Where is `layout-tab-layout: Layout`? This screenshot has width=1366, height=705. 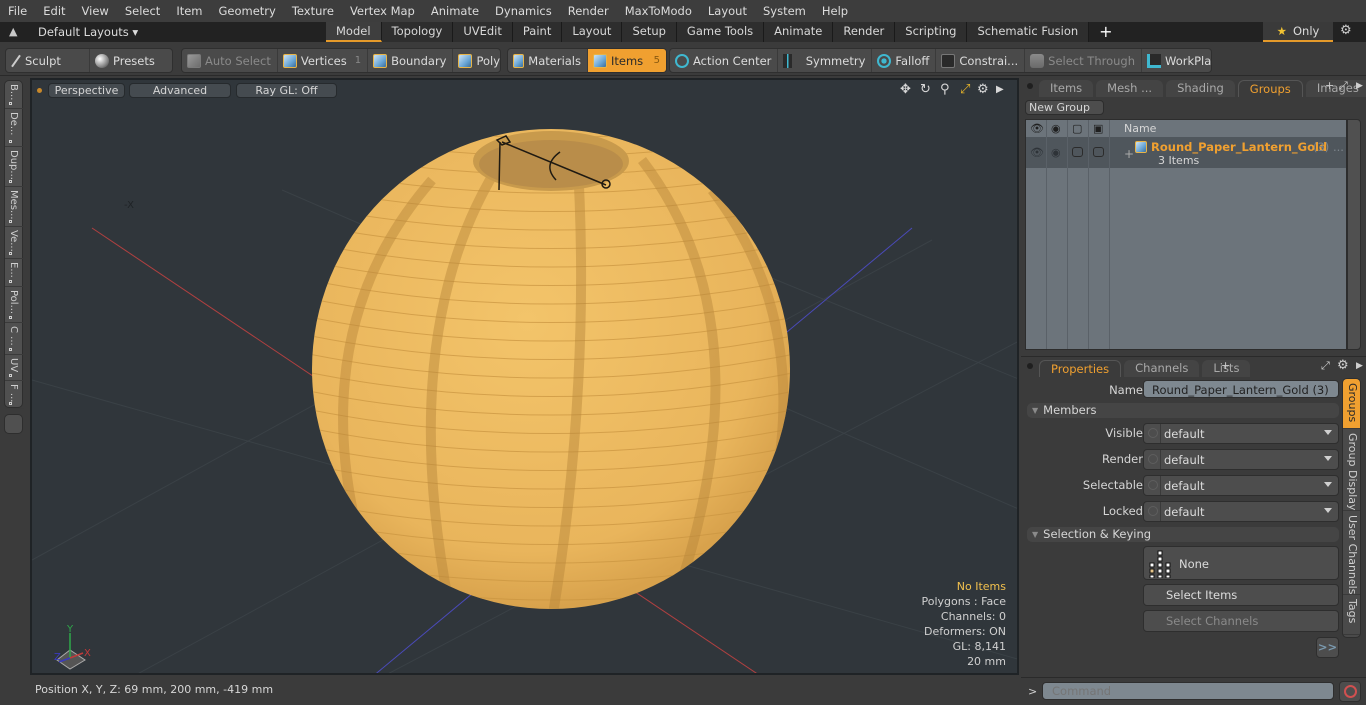 layout-tab-layout: Layout is located at coordinates (592, 32).